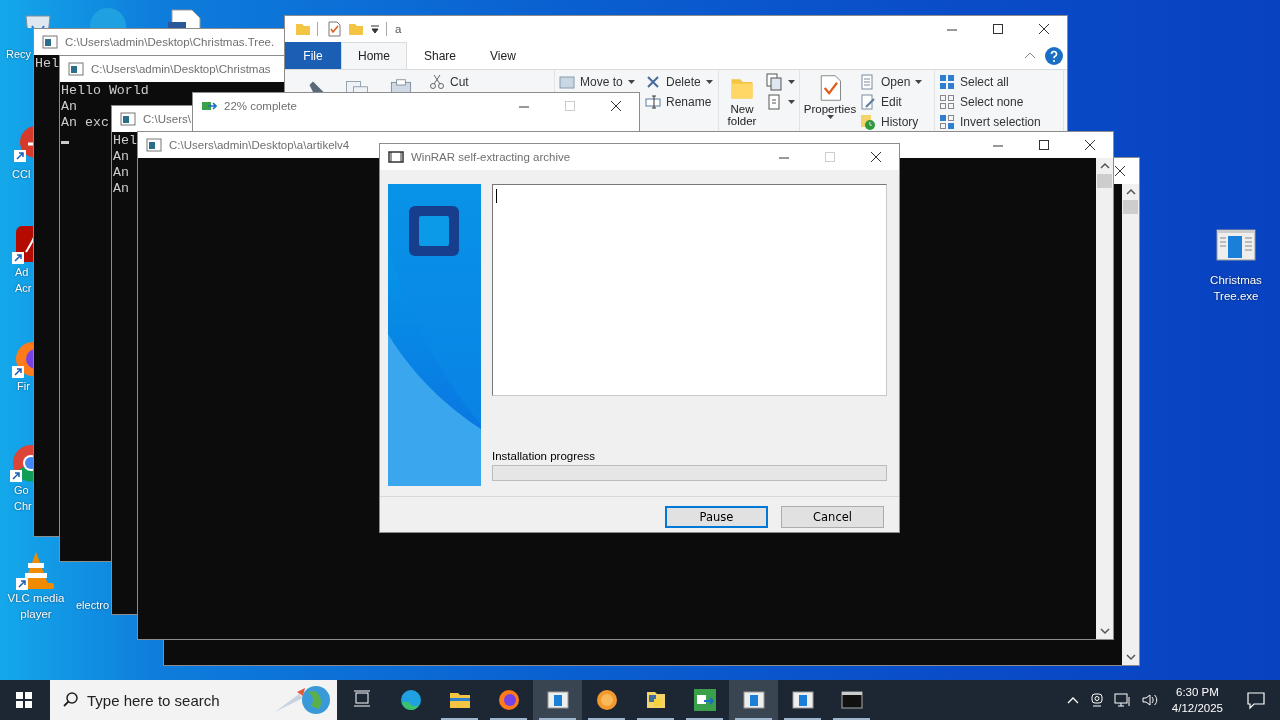  What do you see at coordinates (334, 29) in the screenshot?
I see `properties-icon` at bounding box center [334, 29].